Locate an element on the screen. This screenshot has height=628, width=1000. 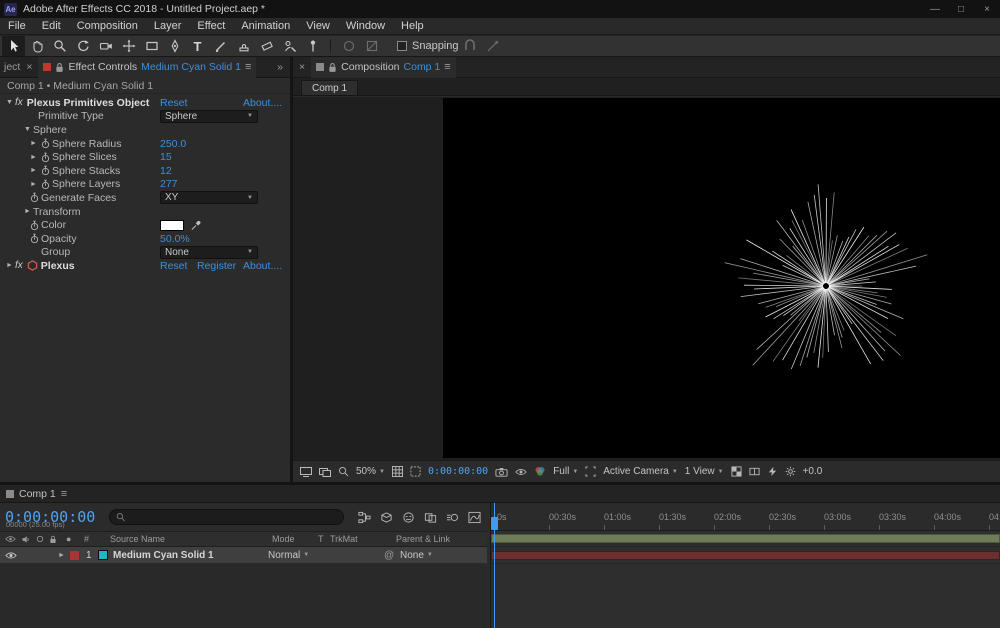
t-column-header: T is located at coordinates (321, 539).